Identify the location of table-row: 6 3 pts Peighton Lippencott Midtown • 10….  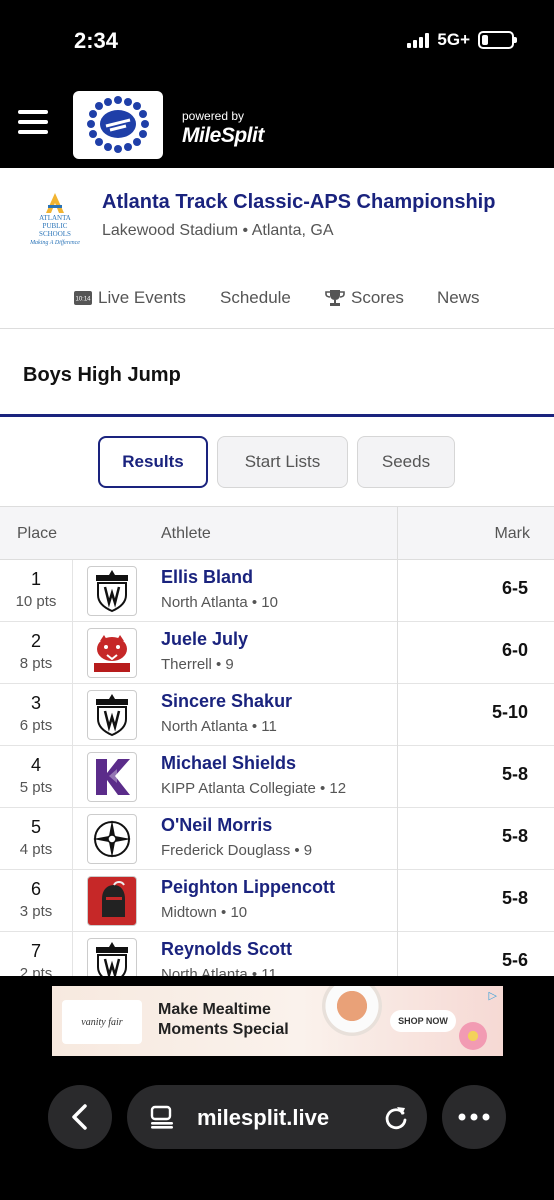
(277, 901).